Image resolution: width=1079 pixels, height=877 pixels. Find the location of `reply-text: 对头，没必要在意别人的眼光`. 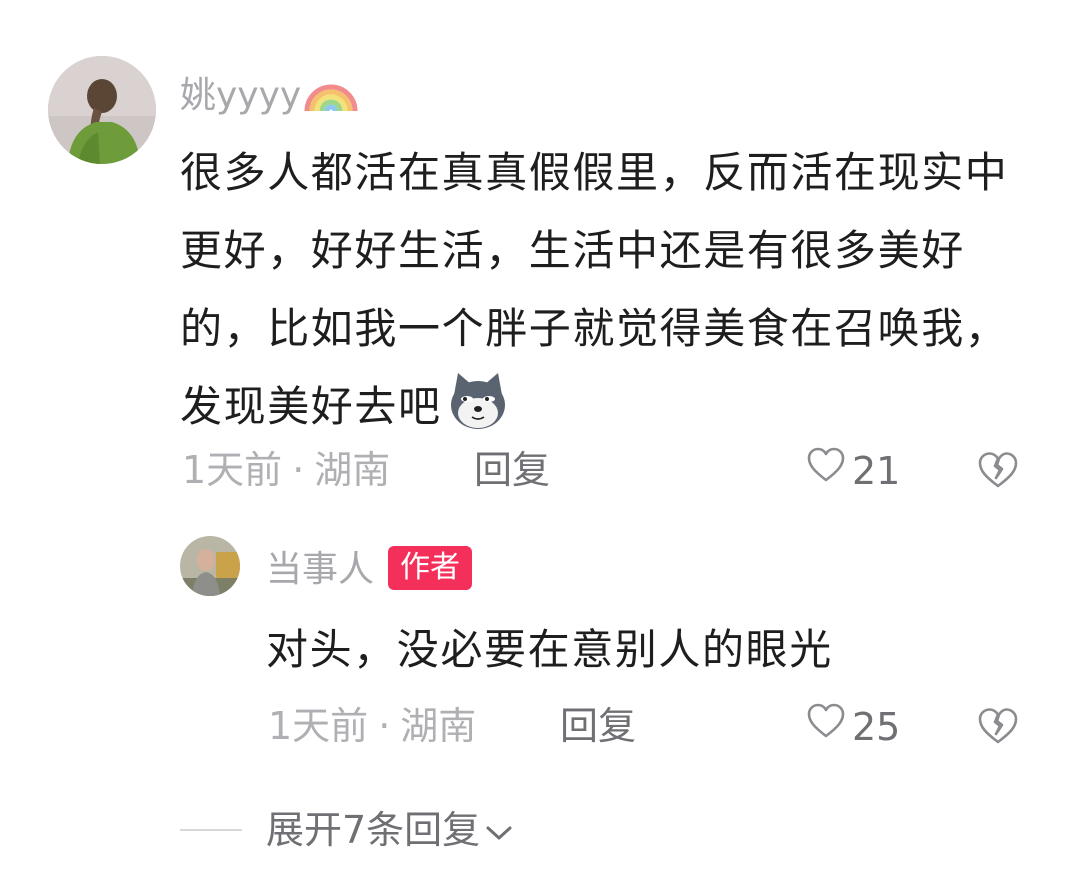

reply-text: 对头，没必要在意别人的眼光 is located at coordinates (549, 649).